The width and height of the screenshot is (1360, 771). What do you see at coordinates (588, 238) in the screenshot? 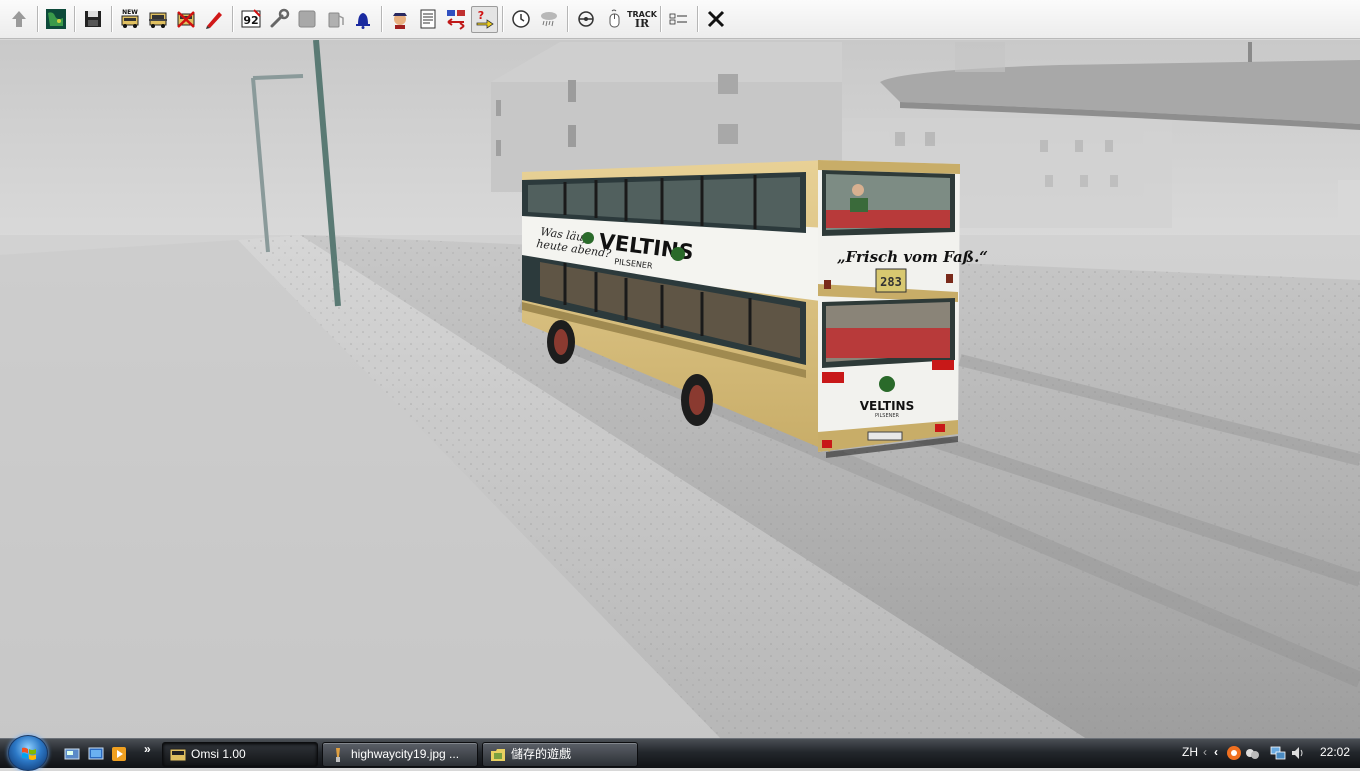
I see `side-ad-logo-left` at bounding box center [588, 238].